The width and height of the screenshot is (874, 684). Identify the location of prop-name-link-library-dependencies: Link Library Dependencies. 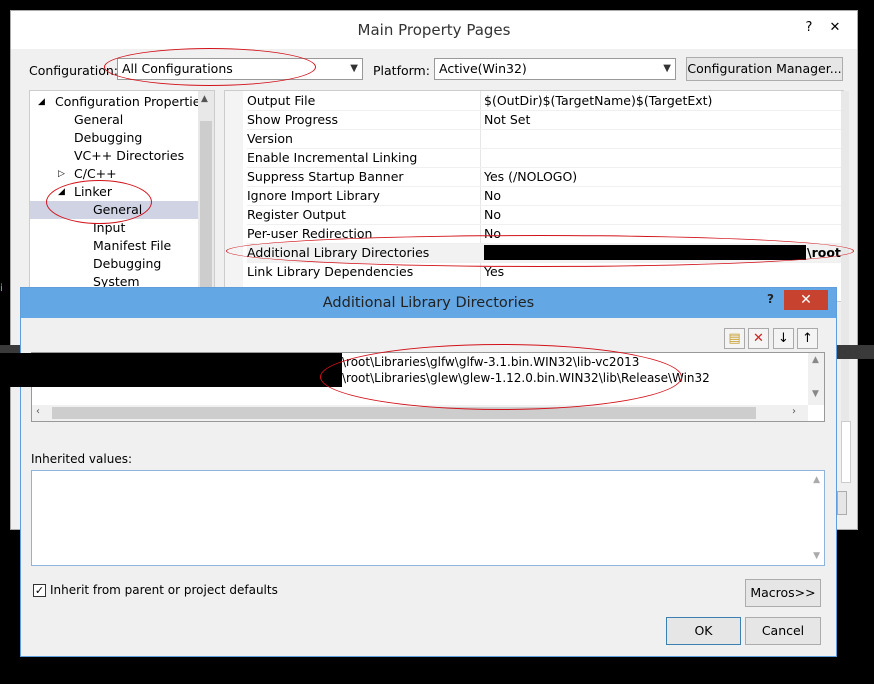
(330, 271).